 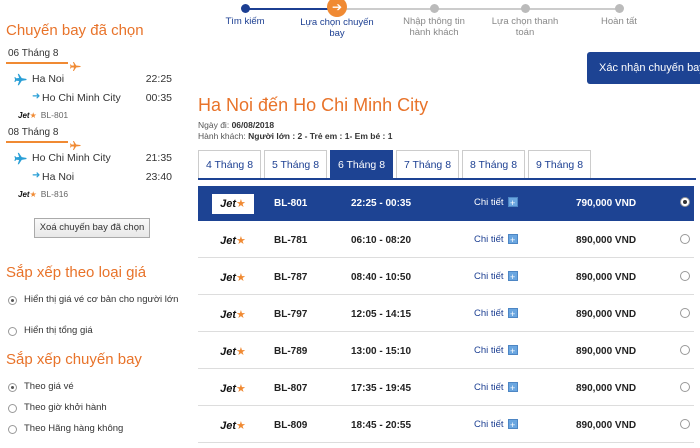 I want to click on date-tab: 5 Tháng 8, so click(x=295, y=164).